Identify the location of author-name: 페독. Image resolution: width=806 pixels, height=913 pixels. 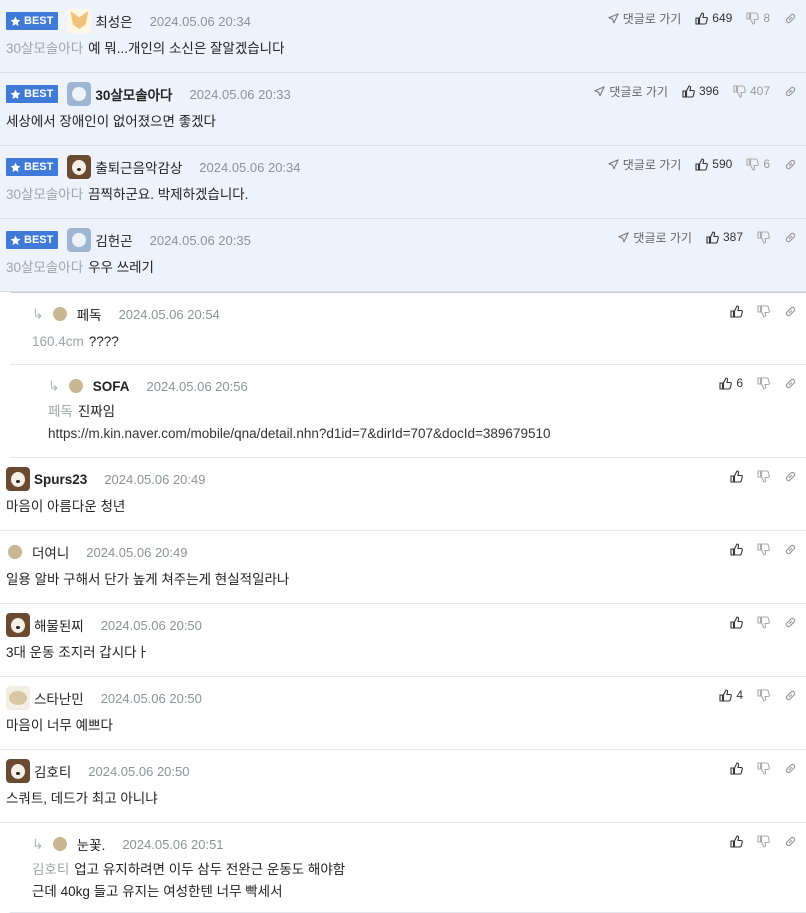
(89, 314).